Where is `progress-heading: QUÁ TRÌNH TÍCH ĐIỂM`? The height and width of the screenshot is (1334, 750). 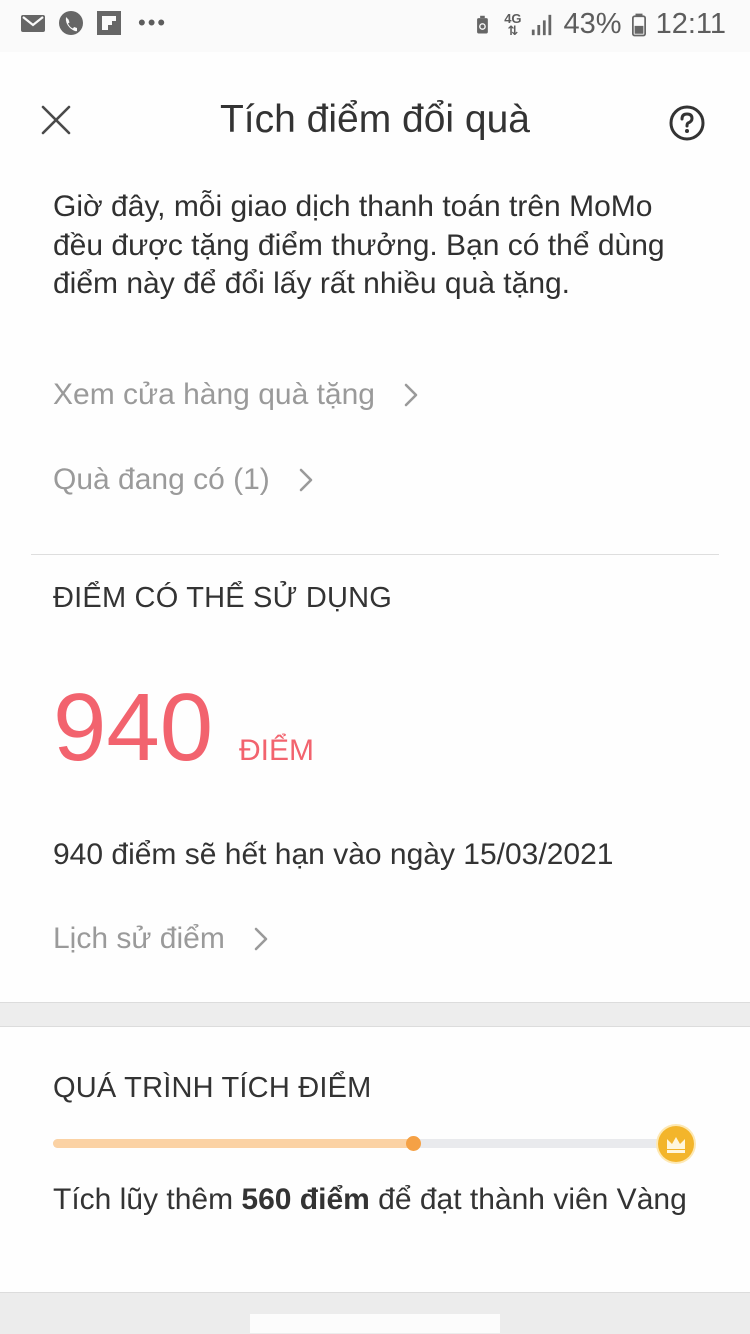
progress-heading: QUÁ TRÌNH TÍCH ĐIỂM is located at coordinates (212, 1088).